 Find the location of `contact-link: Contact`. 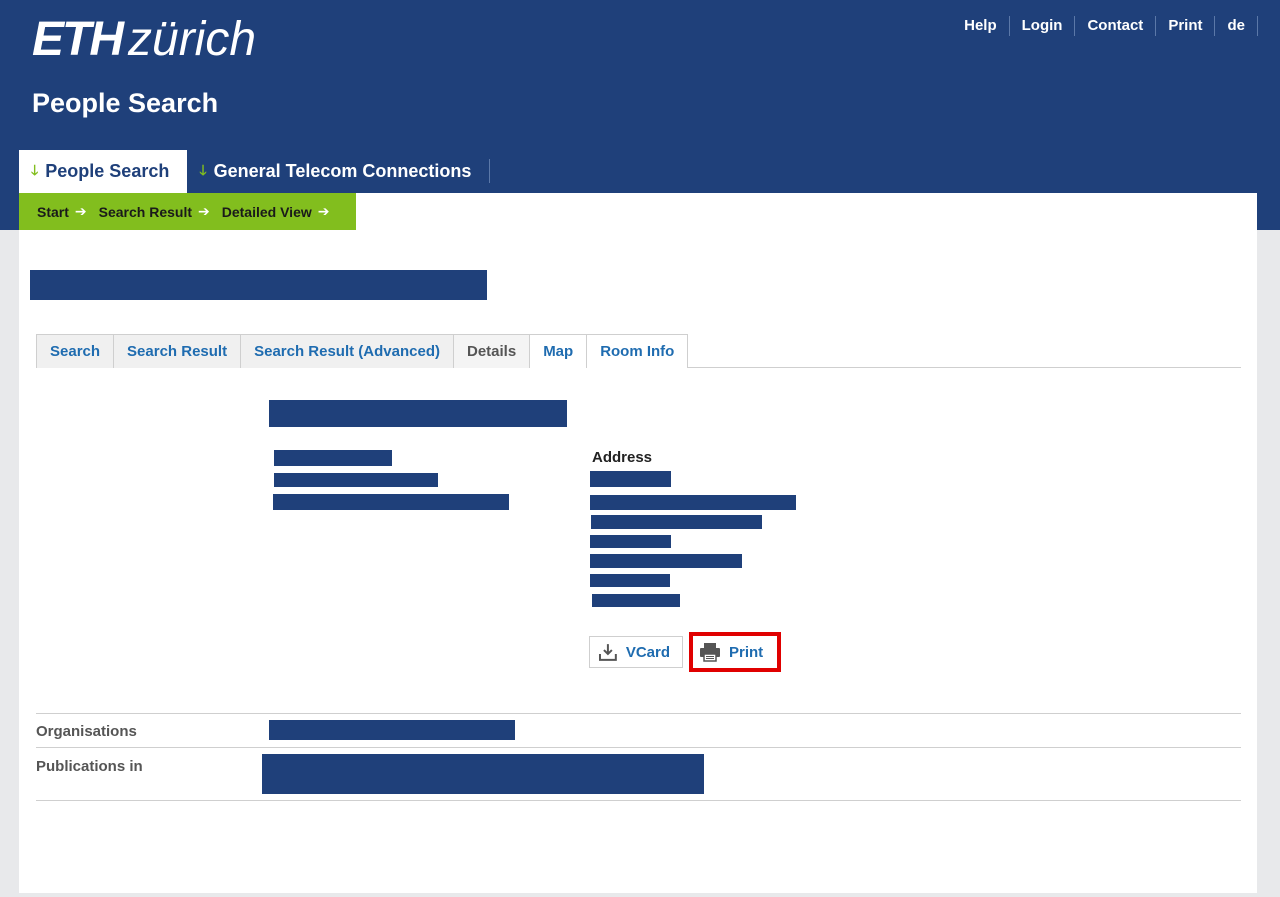

contact-link: Contact is located at coordinates (1116, 26).